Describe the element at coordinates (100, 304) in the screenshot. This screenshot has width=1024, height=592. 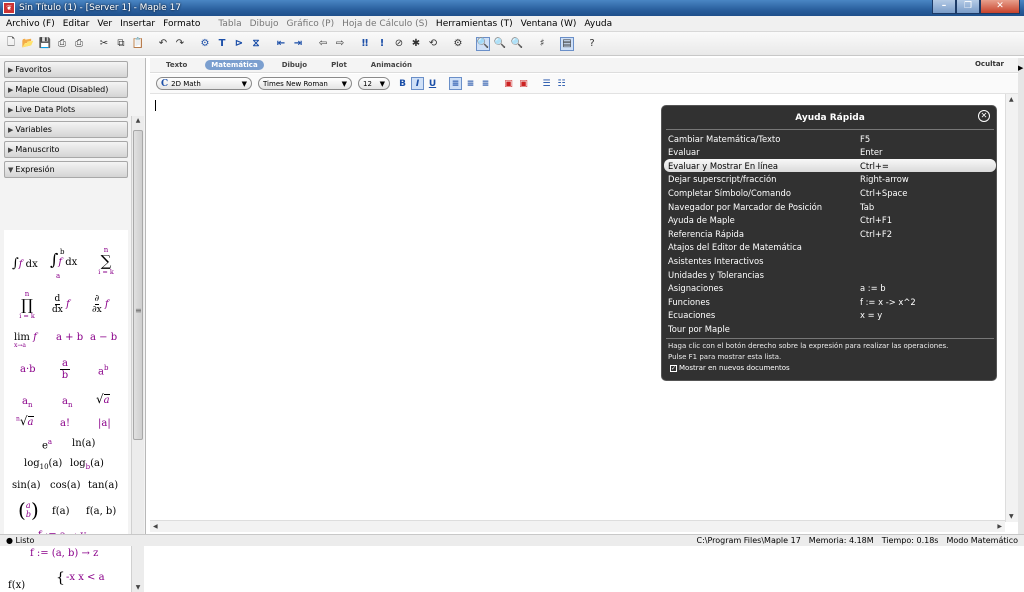
I see `expr-partial: ∂ ∂x f` at that location.